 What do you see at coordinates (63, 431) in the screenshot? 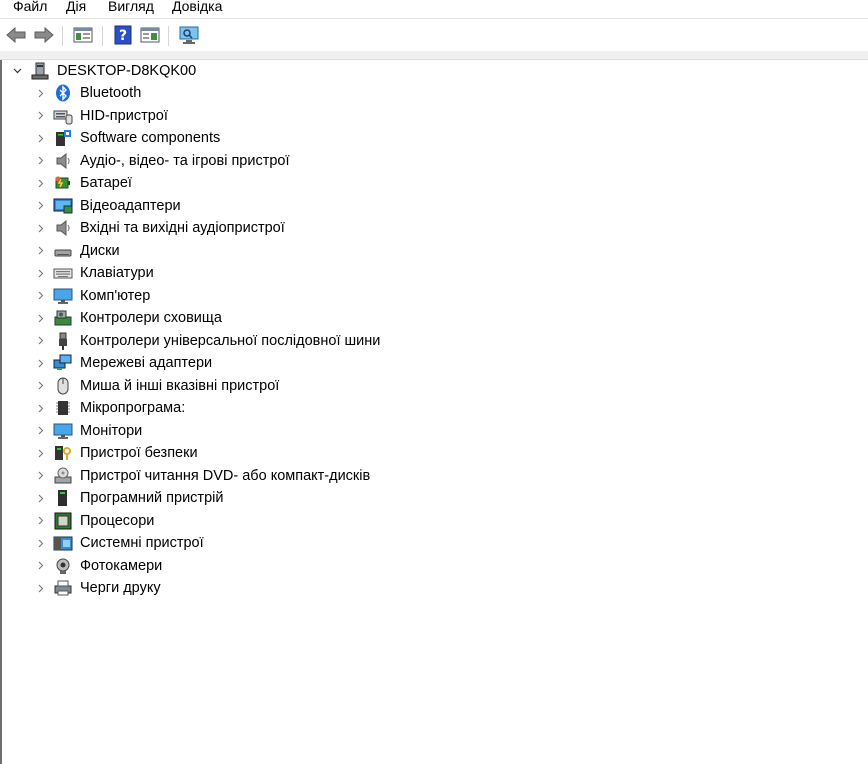
I see `monitor-icon` at bounding box center [63, 431].